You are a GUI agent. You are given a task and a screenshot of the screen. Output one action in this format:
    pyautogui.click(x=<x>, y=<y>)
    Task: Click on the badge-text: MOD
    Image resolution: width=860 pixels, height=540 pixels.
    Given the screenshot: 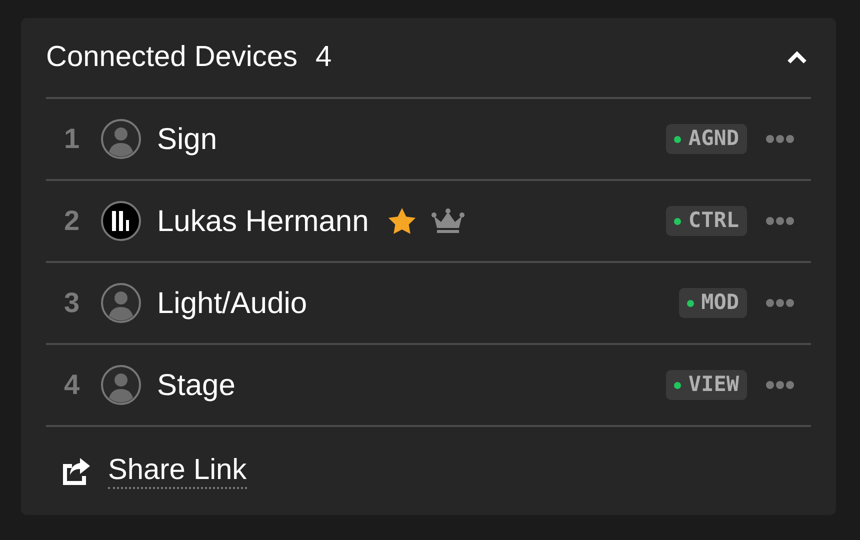 What is the action you would take?
    pyautogui.click(x=720, y=302)
    